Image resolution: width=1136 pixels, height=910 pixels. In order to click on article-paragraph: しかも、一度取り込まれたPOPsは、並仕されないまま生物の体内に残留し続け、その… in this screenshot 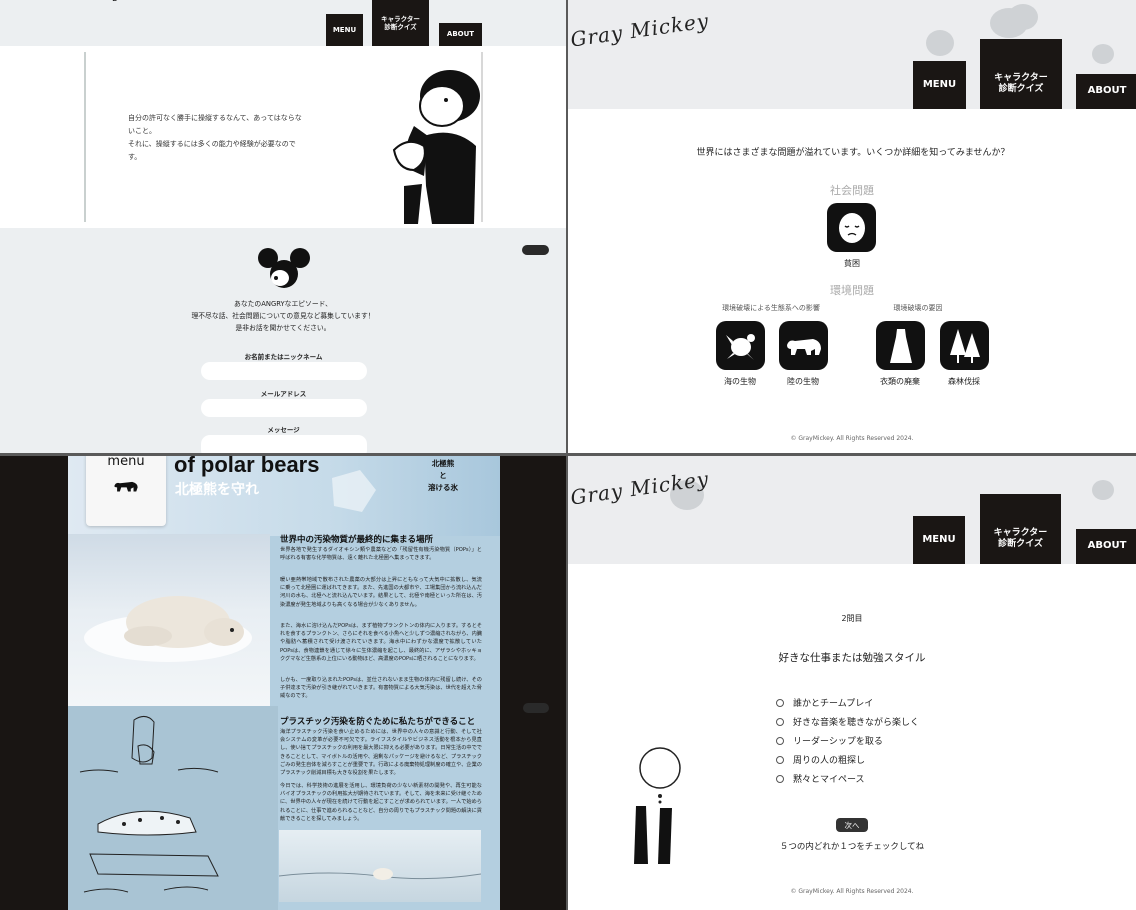, I will do `click(381, 688)`.